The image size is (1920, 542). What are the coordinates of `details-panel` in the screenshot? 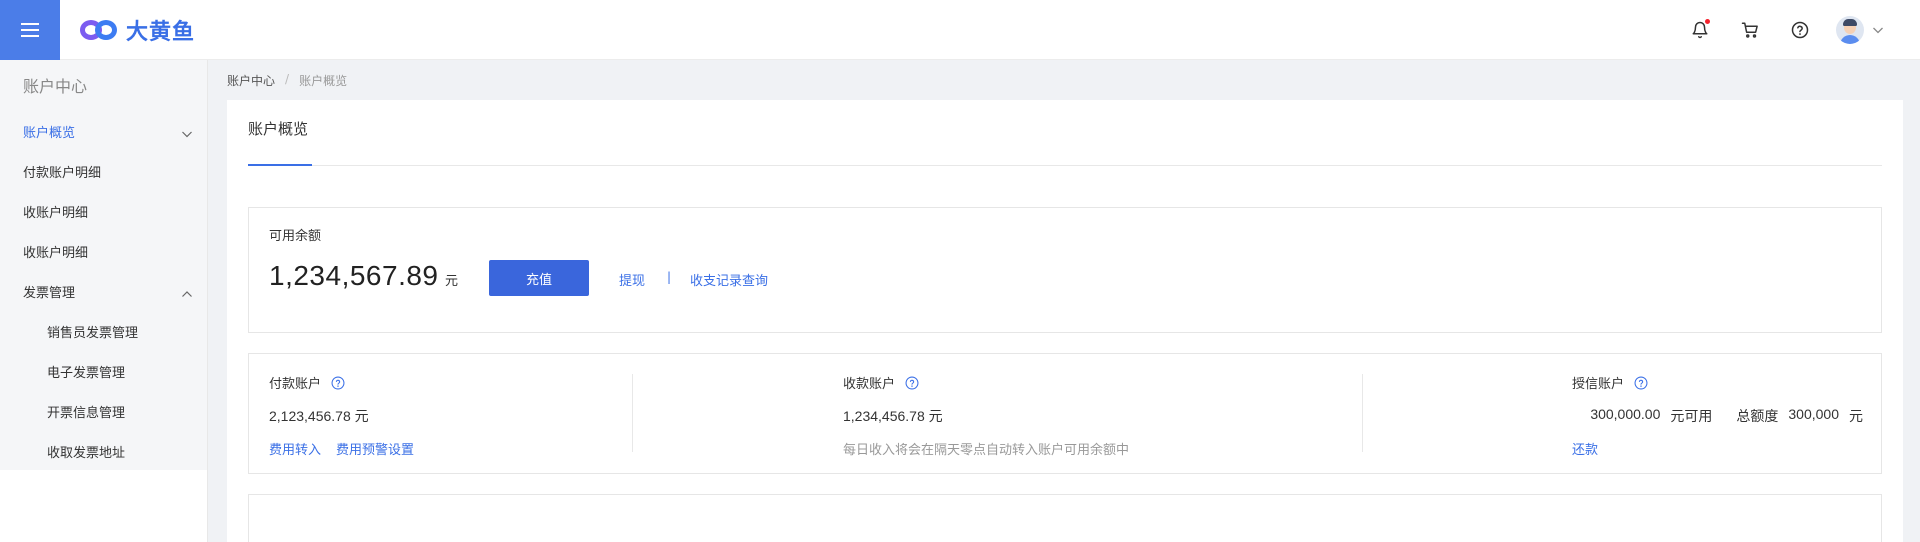 It's located at (1065, 518).